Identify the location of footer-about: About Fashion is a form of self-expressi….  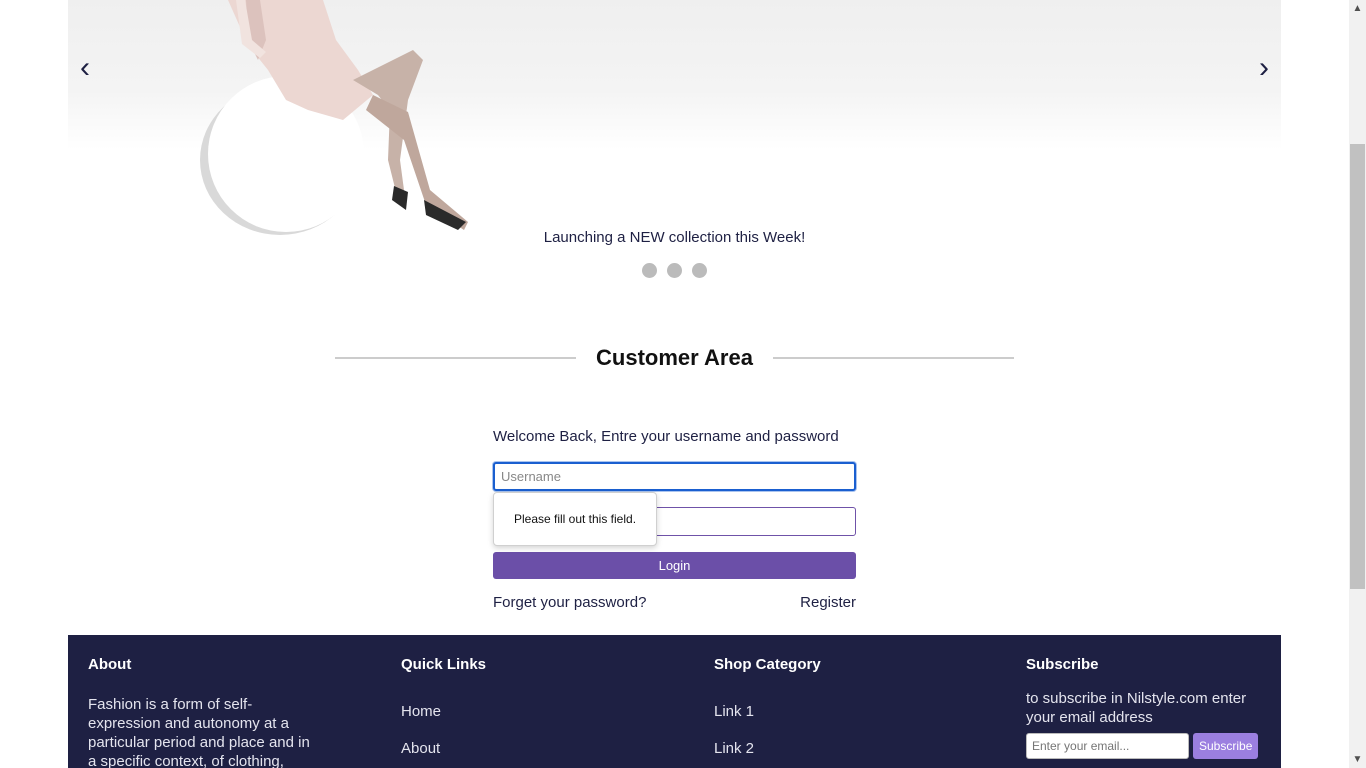
(208, 712).